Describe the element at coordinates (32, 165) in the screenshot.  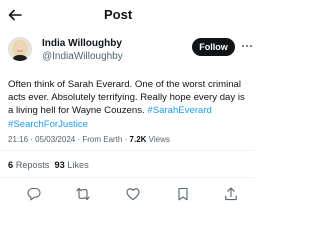
I see `reposts-label: Reposts` at that location.